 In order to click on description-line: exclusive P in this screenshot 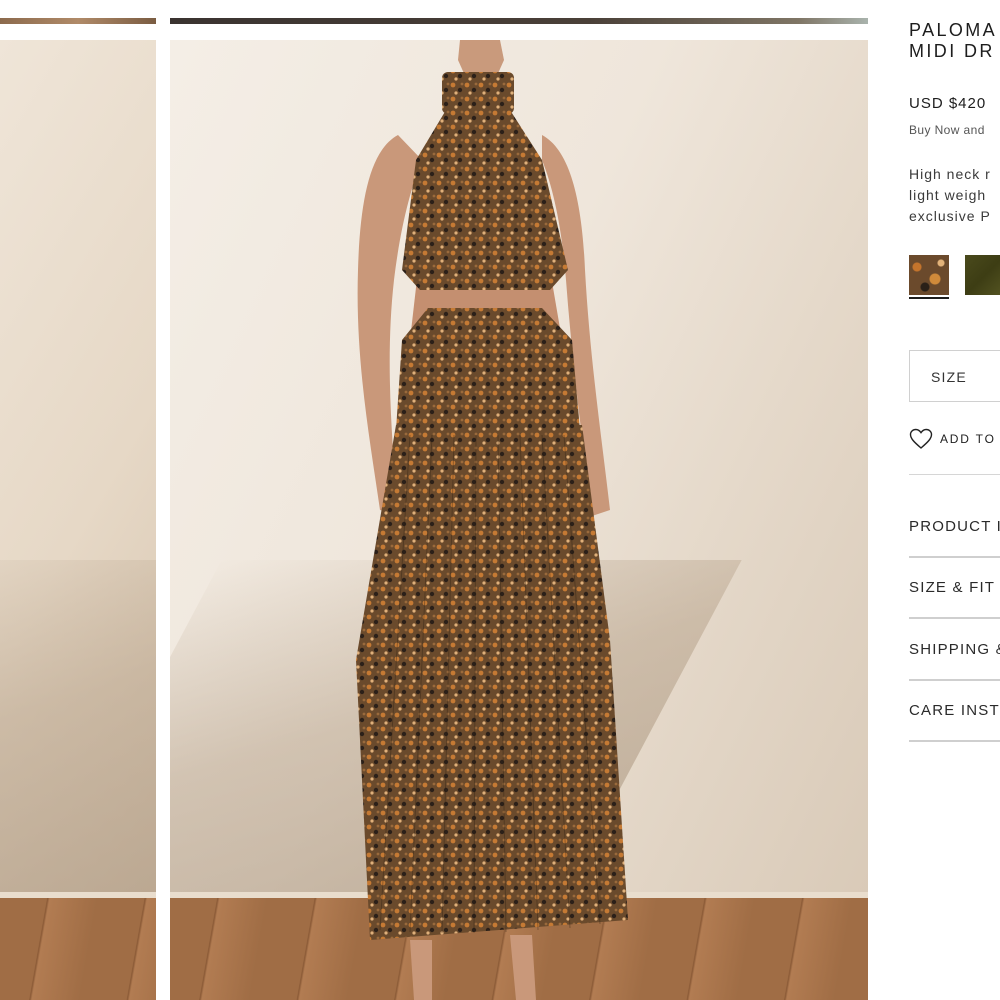, I will do `click(950, 216)`.